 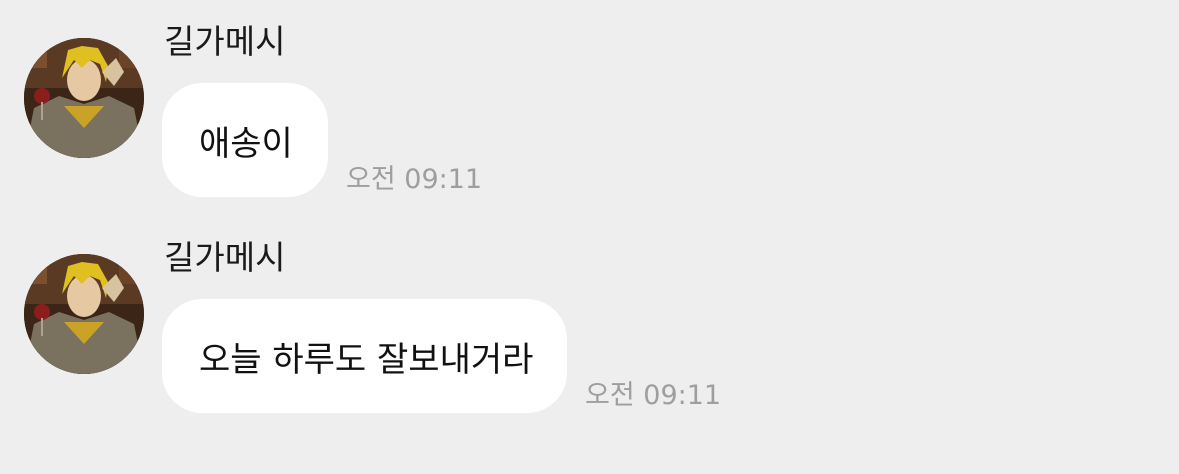 I want to click on message-bubble: 애송이, so click(x=245, y=140).